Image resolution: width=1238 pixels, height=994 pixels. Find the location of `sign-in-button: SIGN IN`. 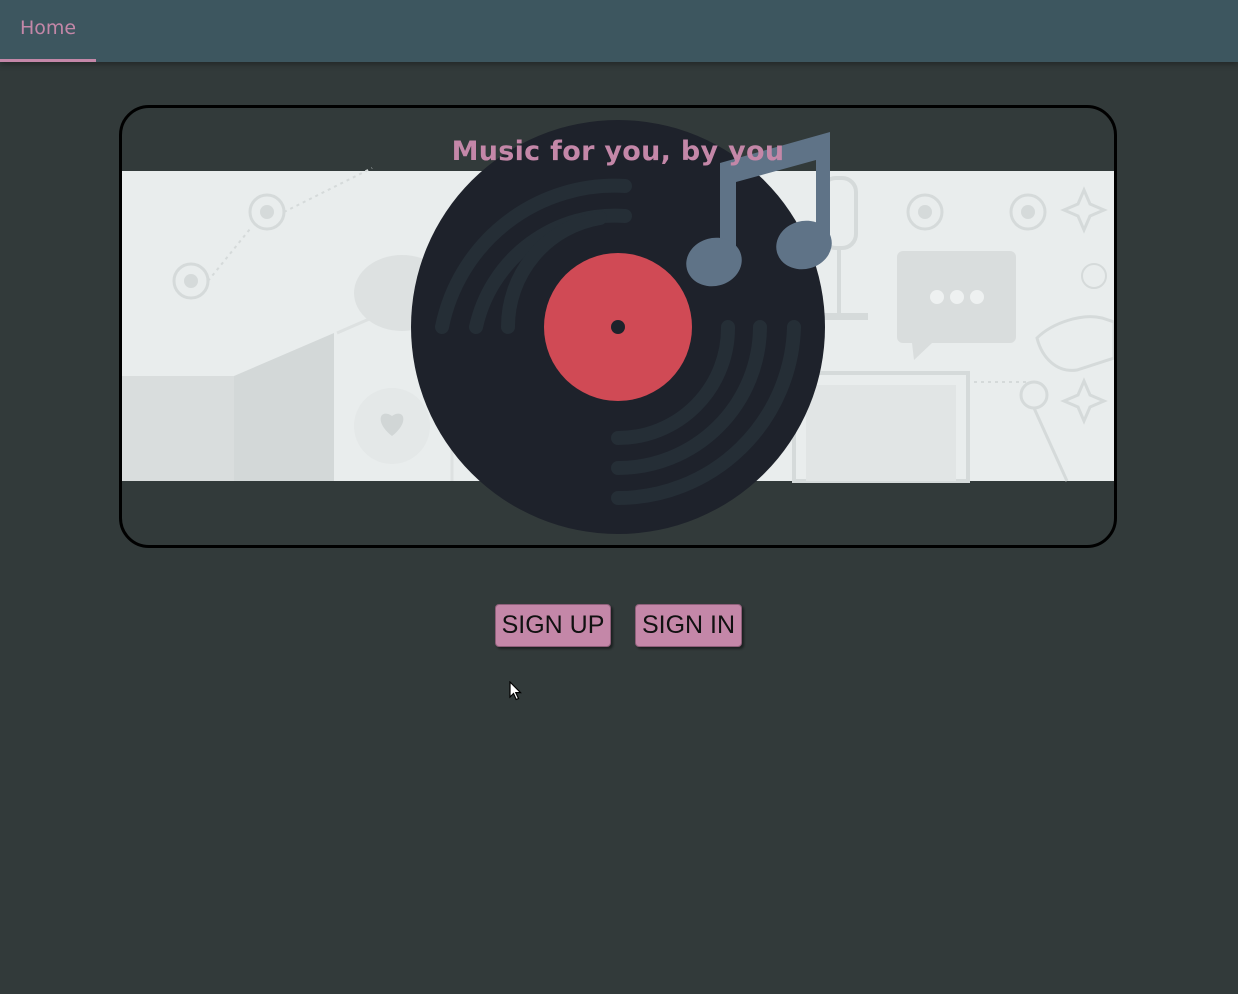

sign-in-button: SIGN IN is located at coordinates (688, 625).